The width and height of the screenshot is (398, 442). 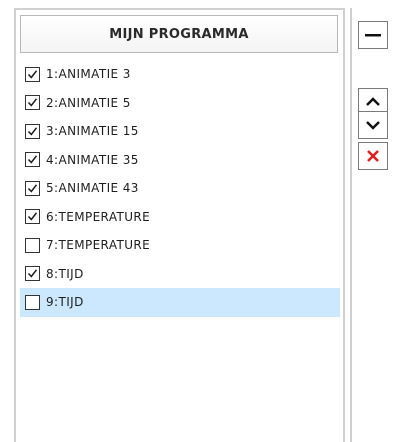 I want to click on side-button-bar, so click(x=374, y=225).